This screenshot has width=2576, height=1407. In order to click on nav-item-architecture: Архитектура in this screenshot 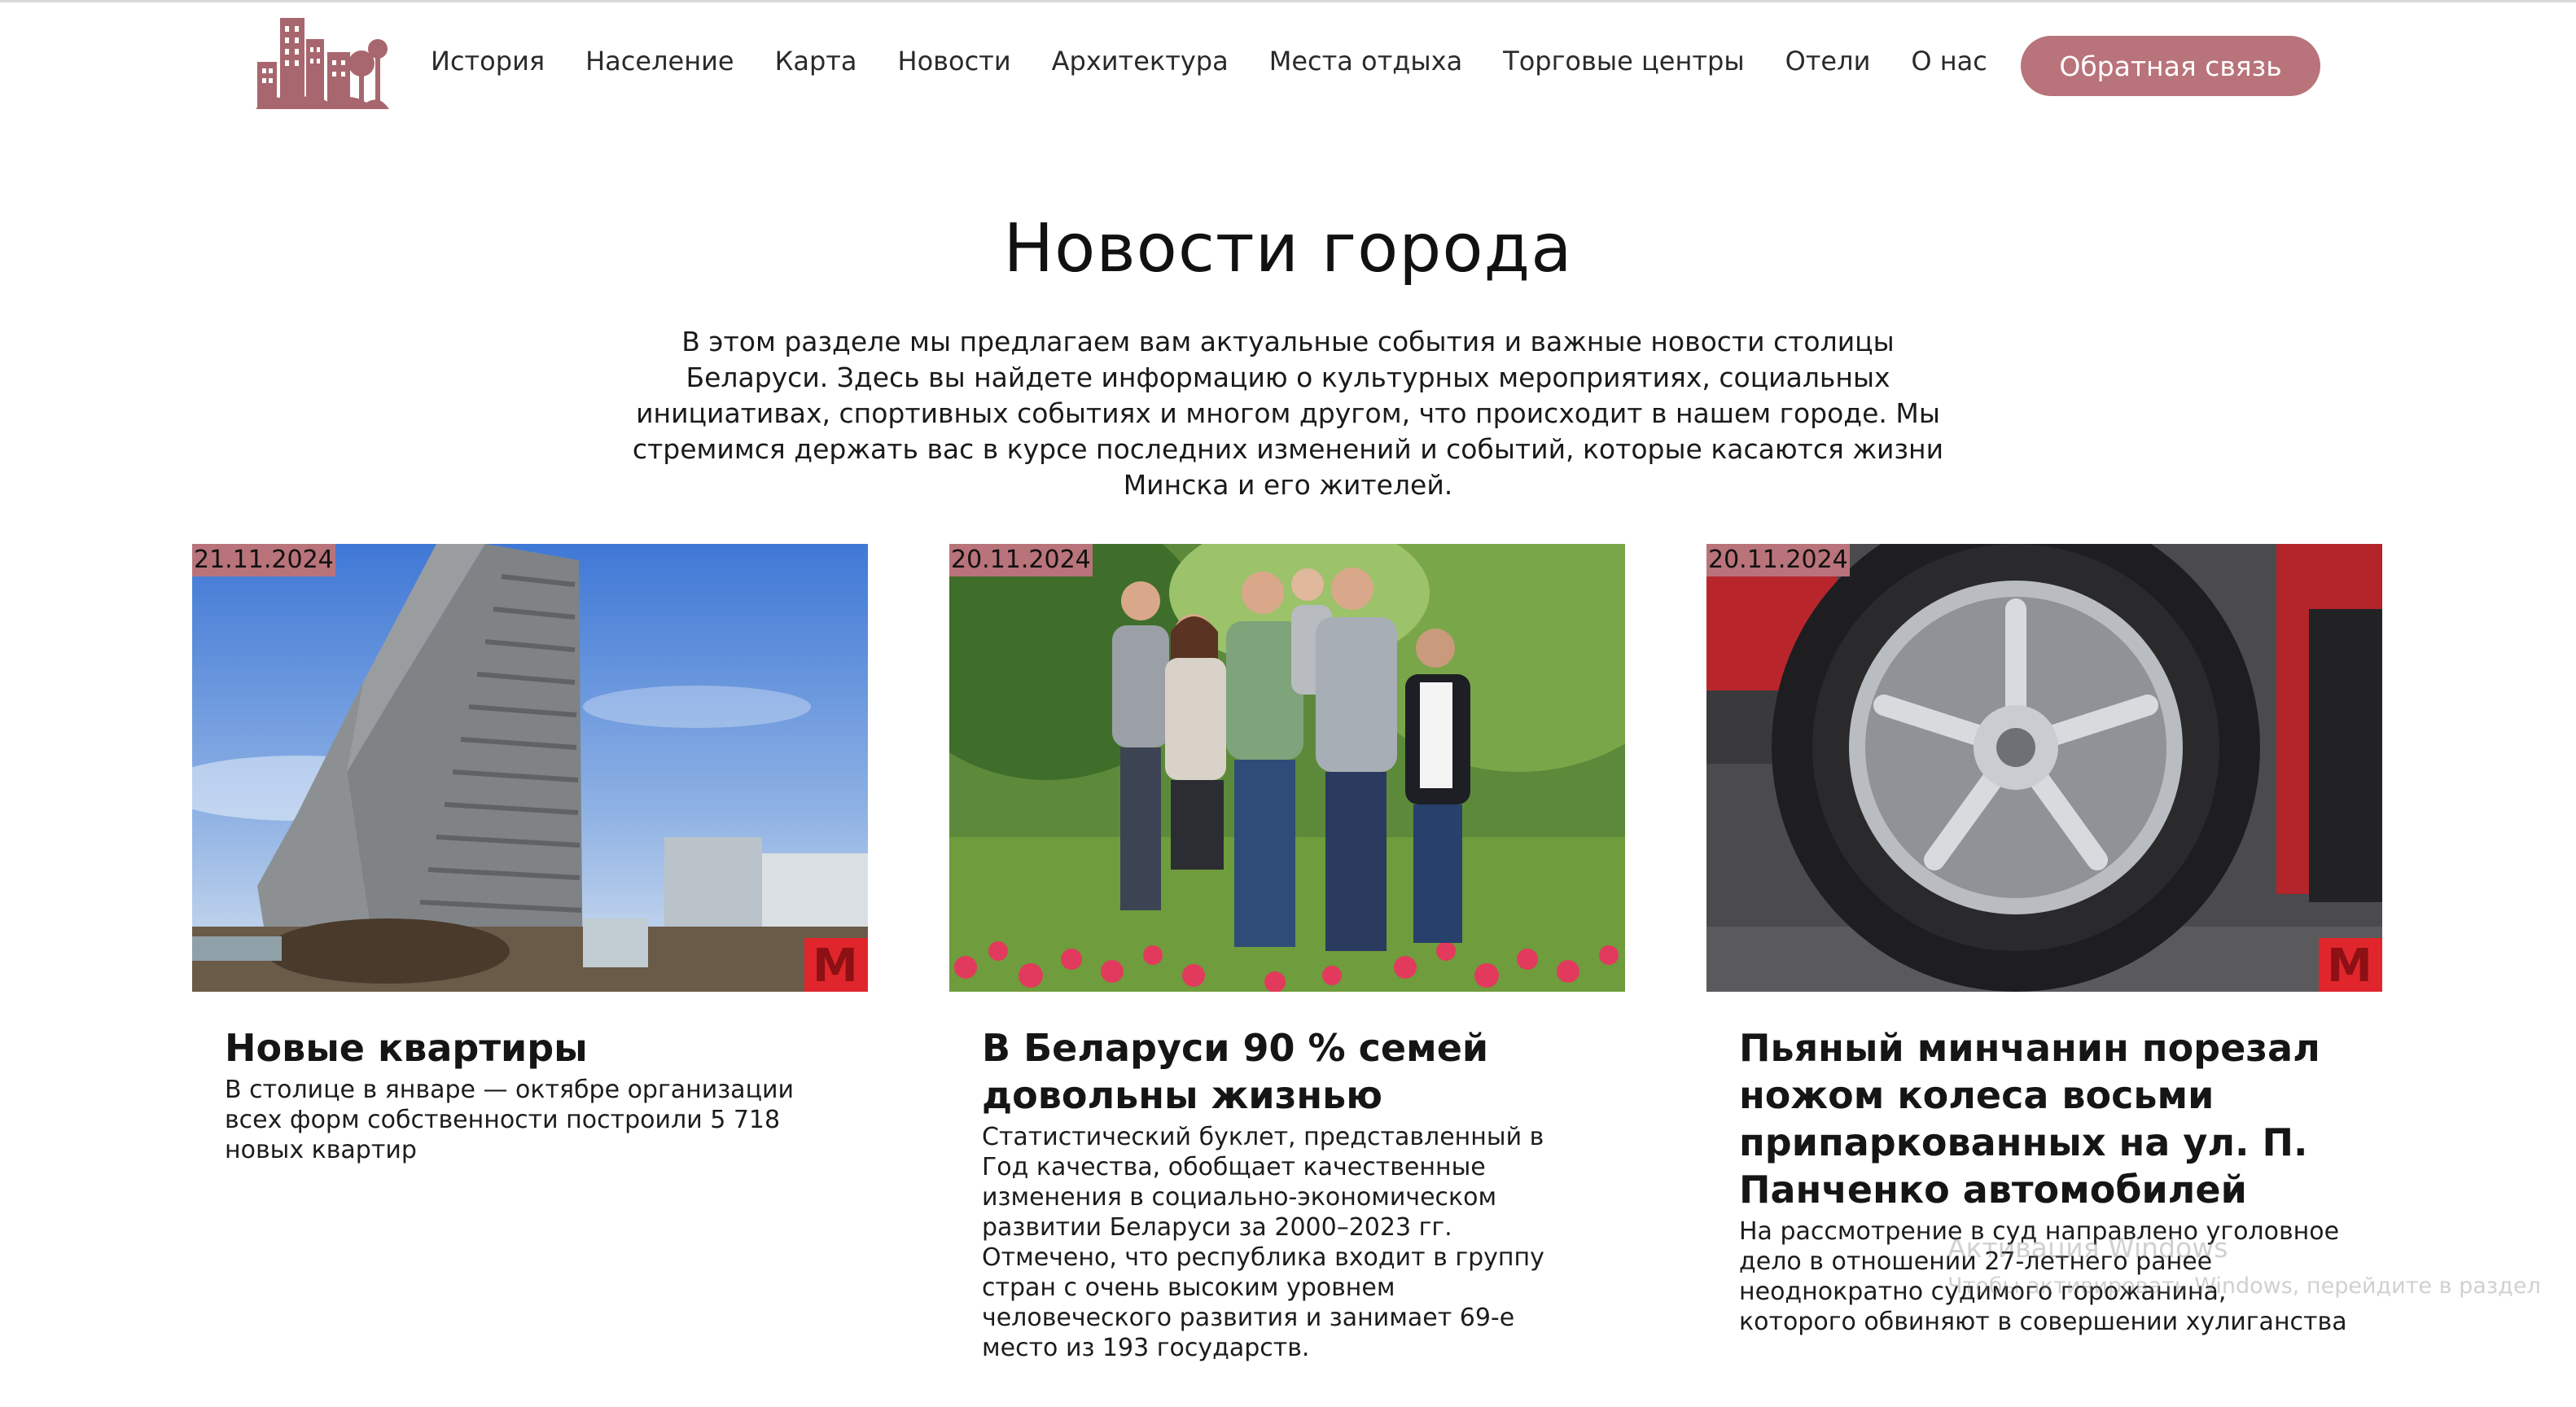, I will do `click(1140, 62)`.